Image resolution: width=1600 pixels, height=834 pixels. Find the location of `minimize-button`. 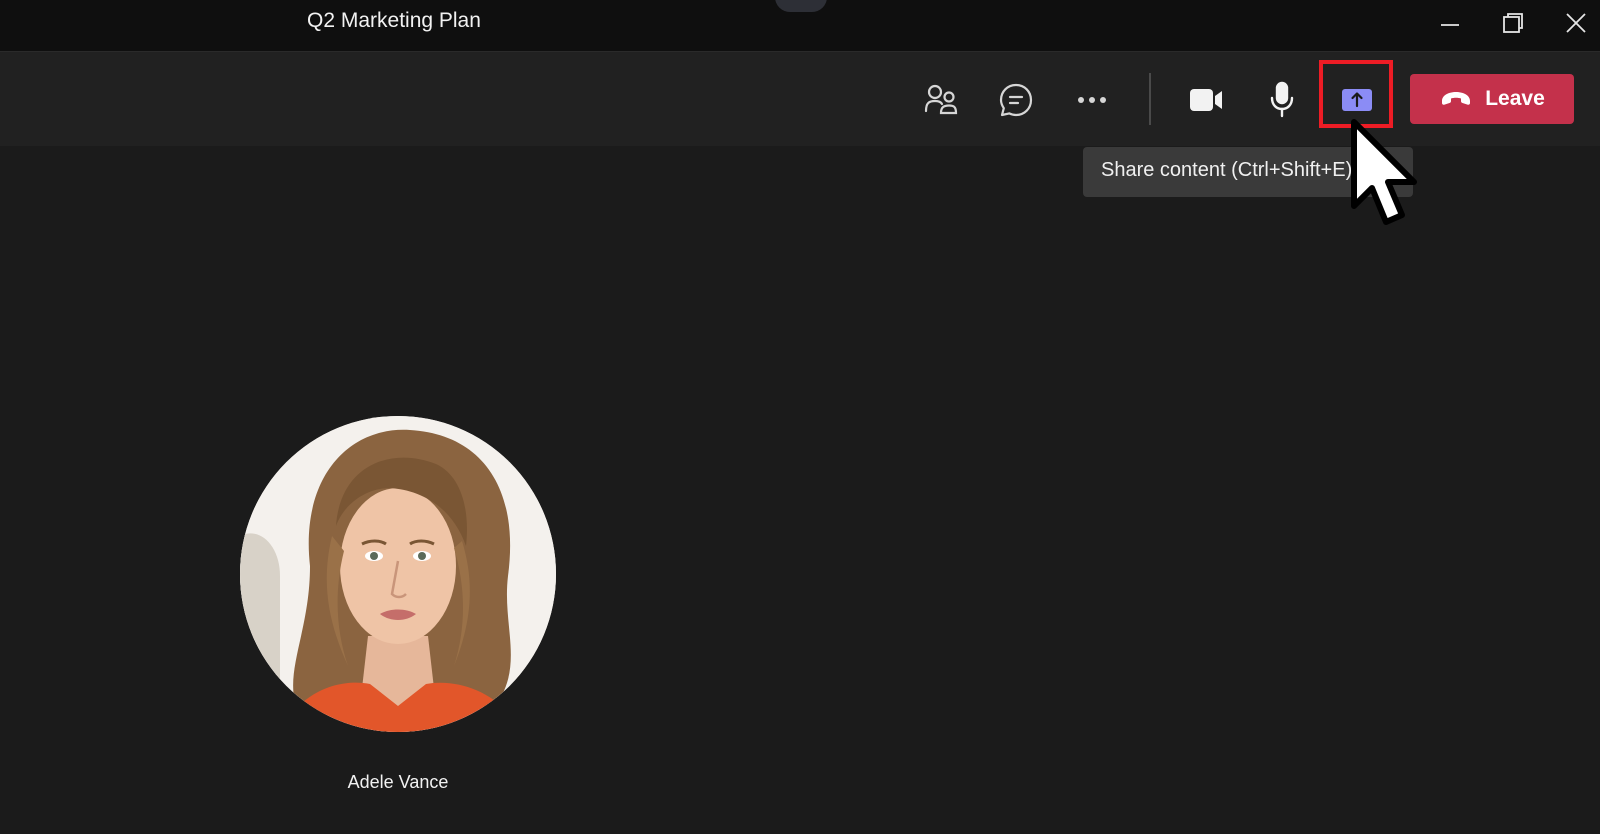

minimize-button is located at coordinates (1450, 23).